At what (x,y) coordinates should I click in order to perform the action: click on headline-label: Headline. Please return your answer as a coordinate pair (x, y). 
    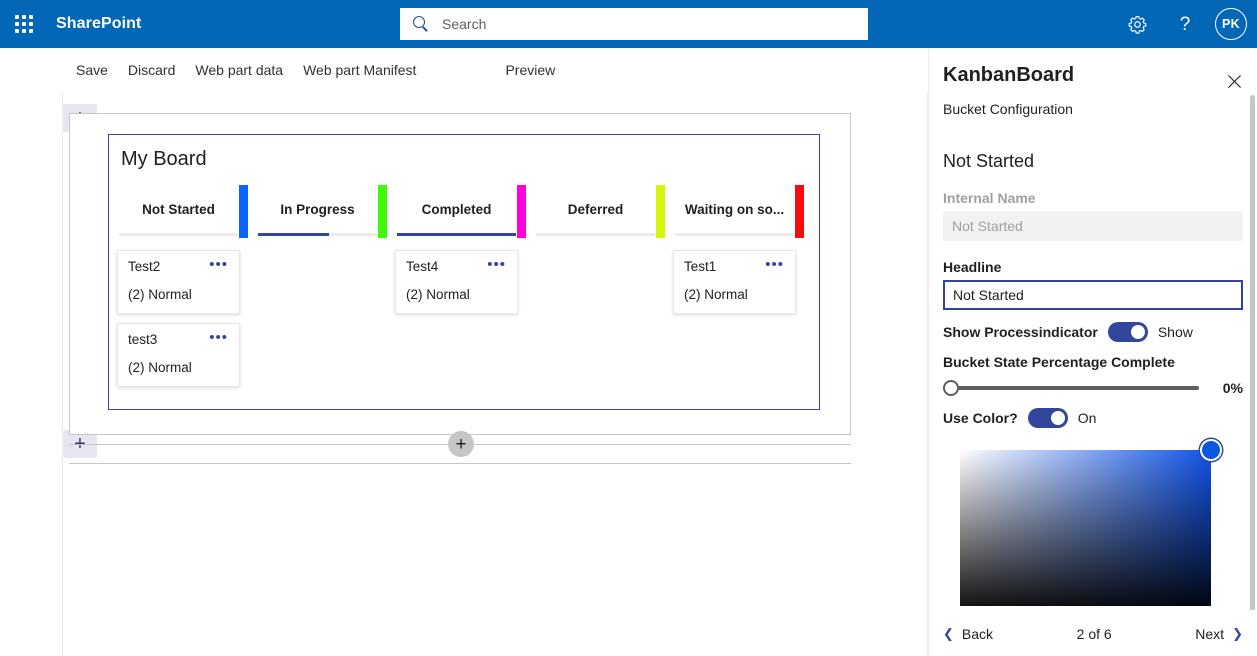
    Looking at the image, I should click on (972, 267).